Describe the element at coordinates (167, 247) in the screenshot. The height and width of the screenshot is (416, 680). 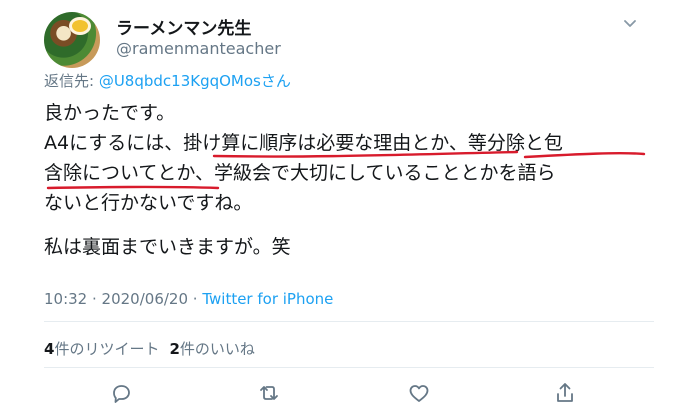
I see `tweet-line: 私は裏面までいきますが。笑` at that location.